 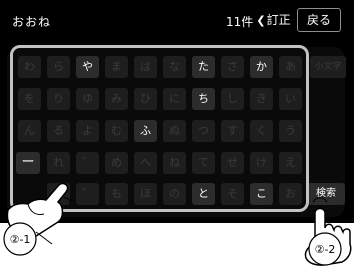 What do you see at coordinates (58, 99) in the screenshot?
I see `kana-key: り` at bounding box center [58, 99].